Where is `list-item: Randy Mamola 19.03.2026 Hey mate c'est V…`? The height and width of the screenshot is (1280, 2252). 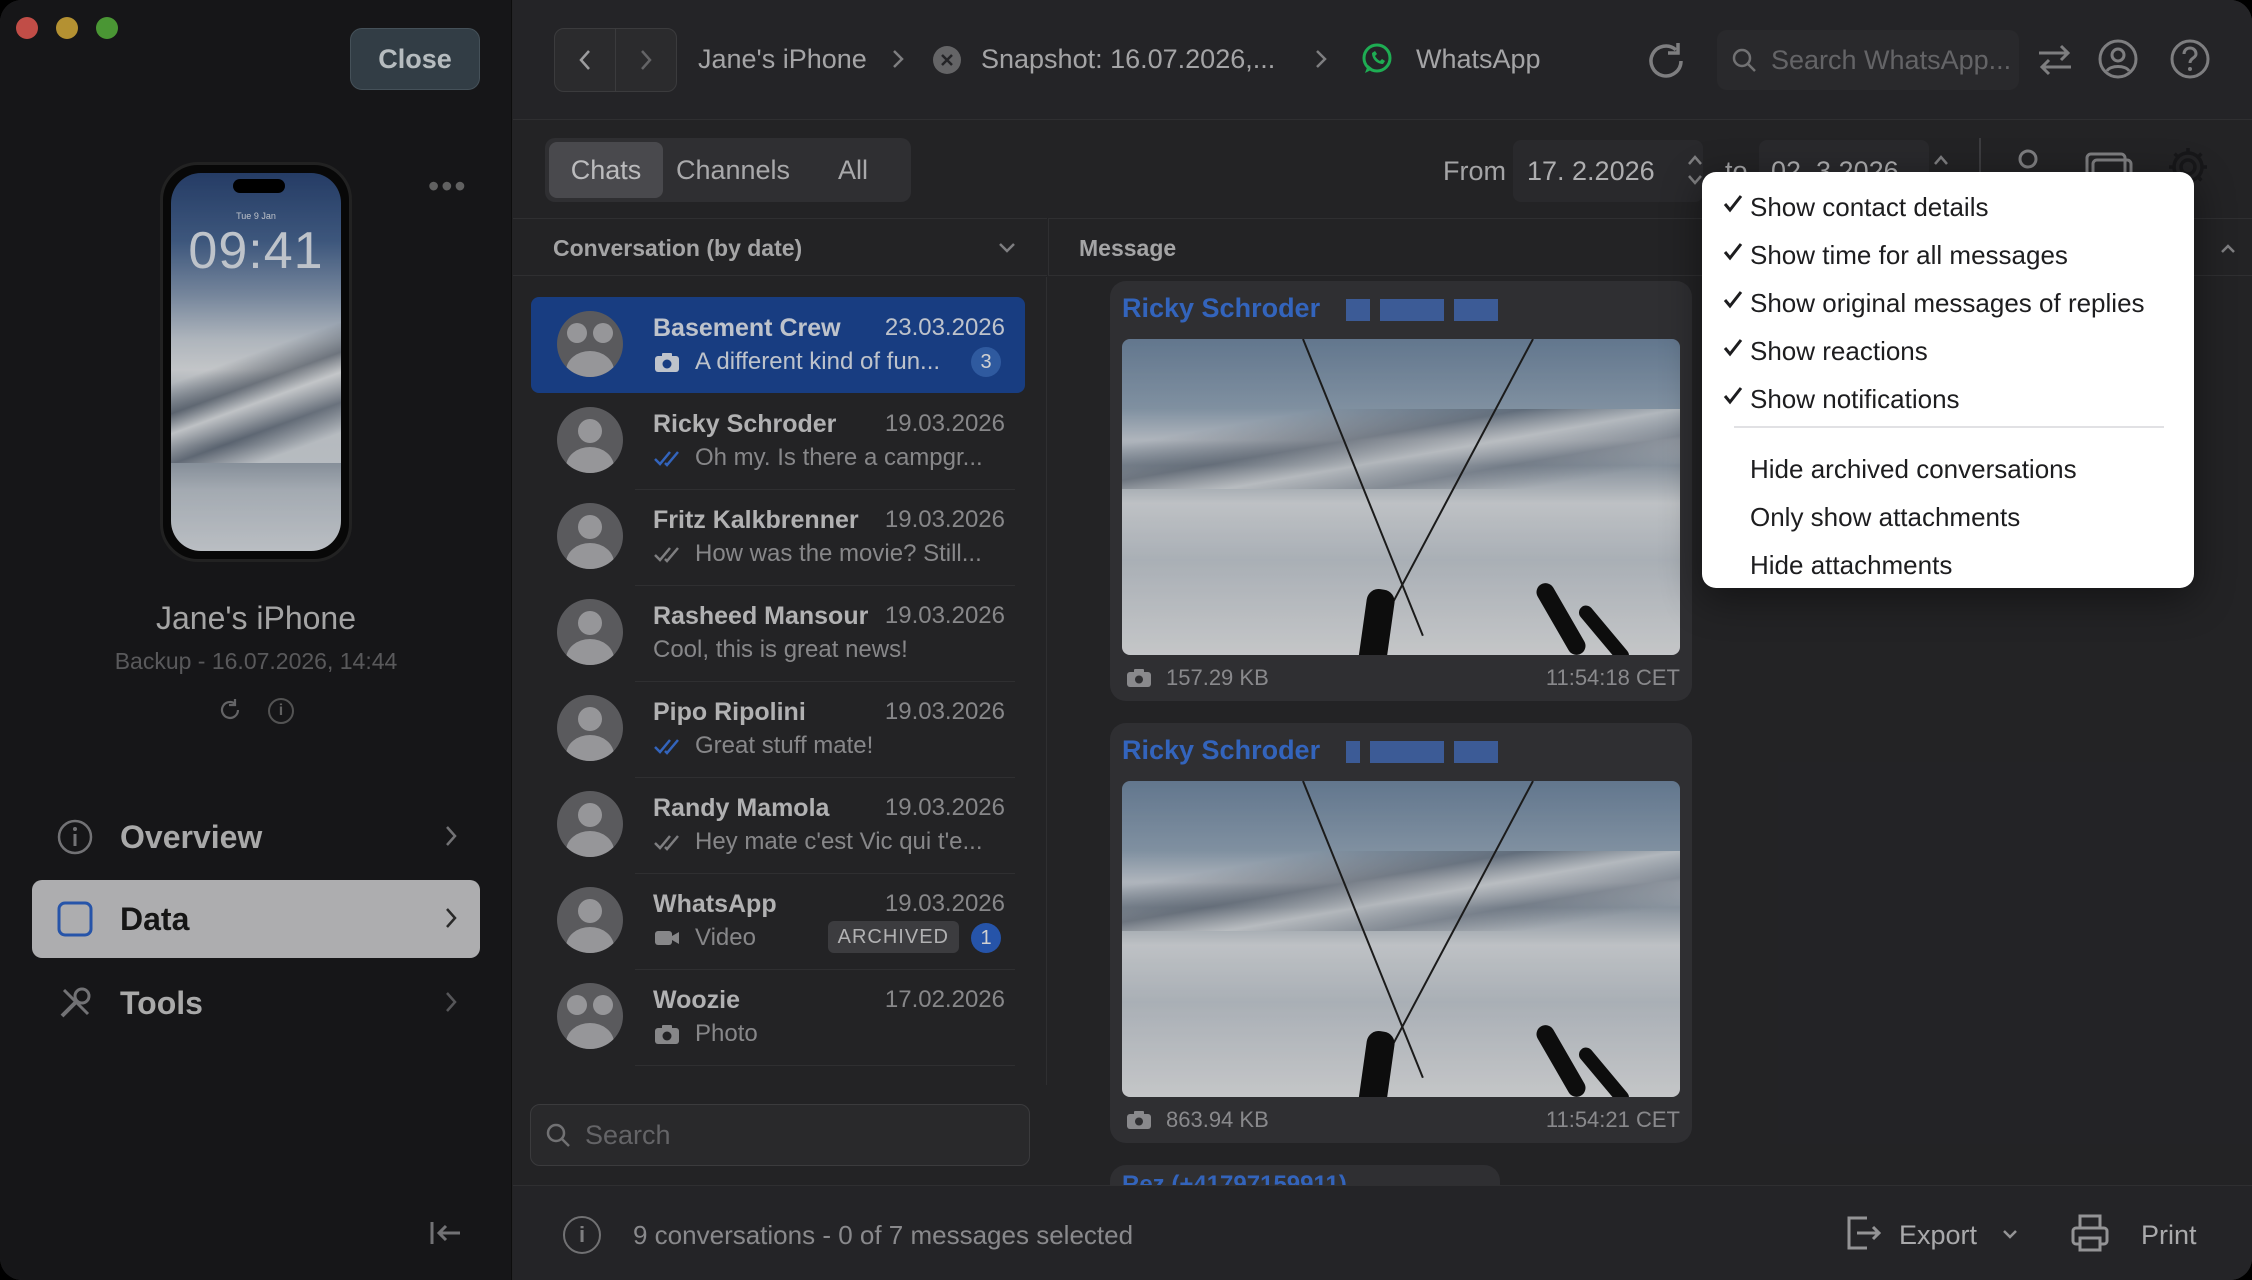
list-item: Randy Mamola 19.03.2026 Hey mate c'est V… is located at coordinates (778, 825).